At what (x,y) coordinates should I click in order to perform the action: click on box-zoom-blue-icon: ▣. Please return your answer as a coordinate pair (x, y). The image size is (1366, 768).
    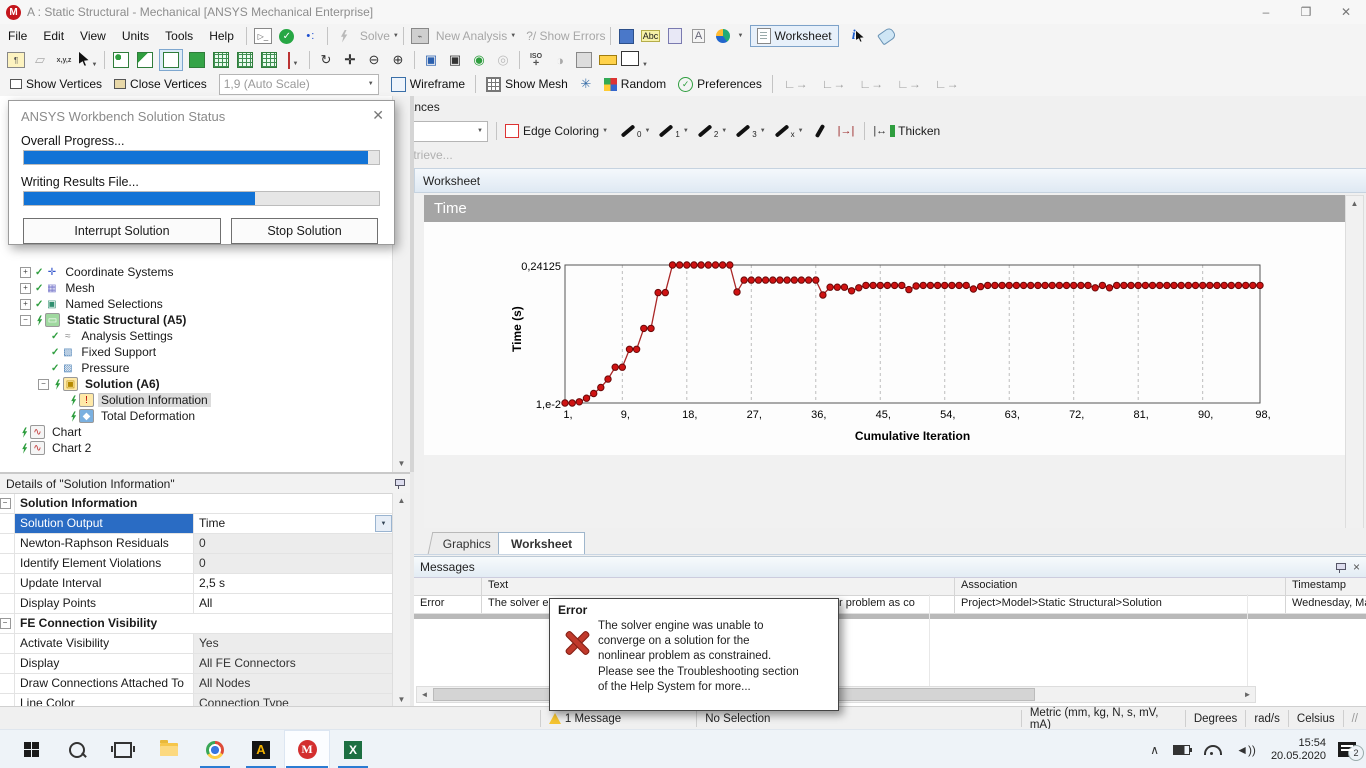
    Looking at the image, I should click on (431, 60).